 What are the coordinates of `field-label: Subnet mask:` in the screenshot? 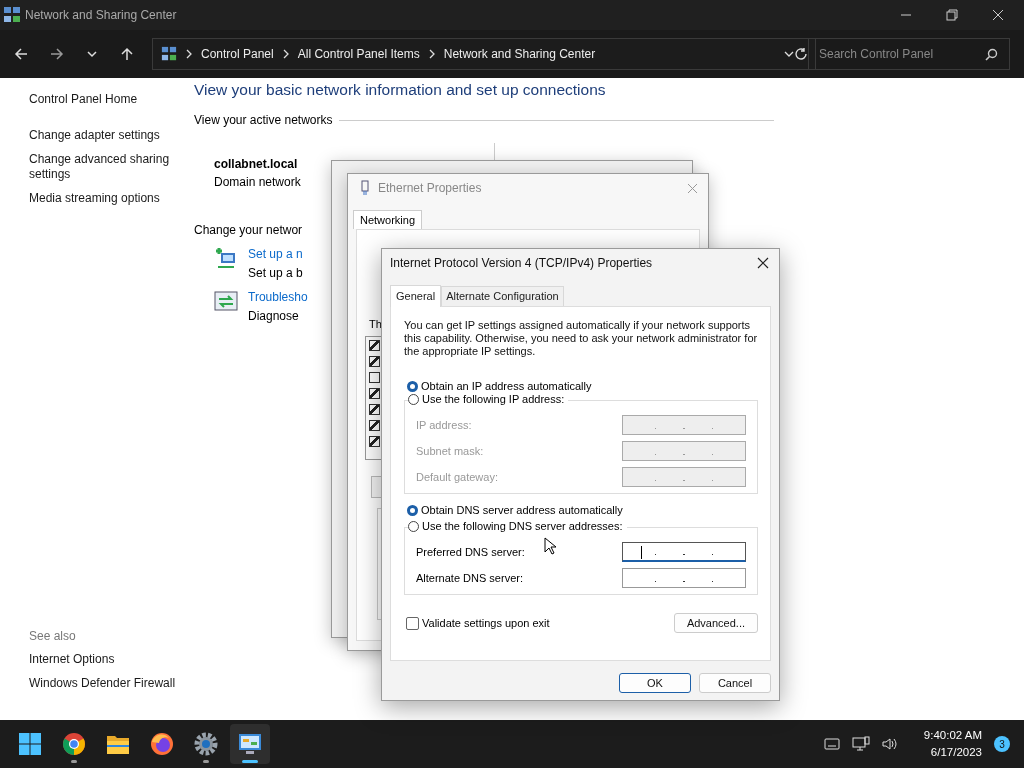 It's located at (450, 451).